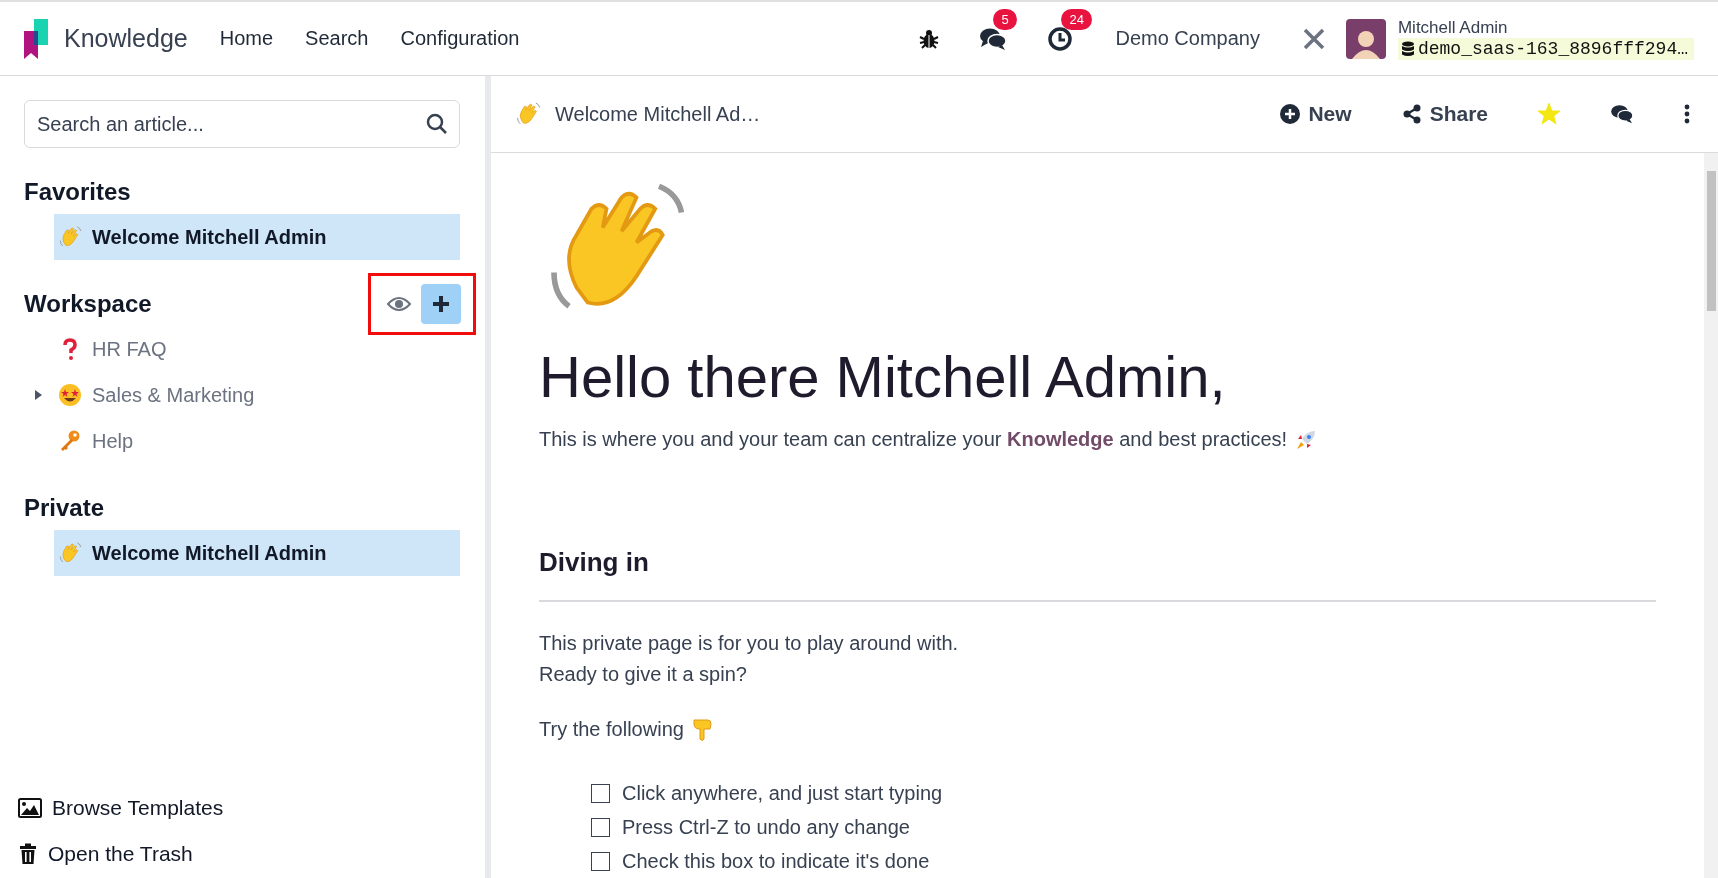 The height and width of the screenshot is (878, 1718). What do you see at coordinates (1076, 19) in the screenshot?
I see `notification-count: 24` at bounding box center [1076, 19].